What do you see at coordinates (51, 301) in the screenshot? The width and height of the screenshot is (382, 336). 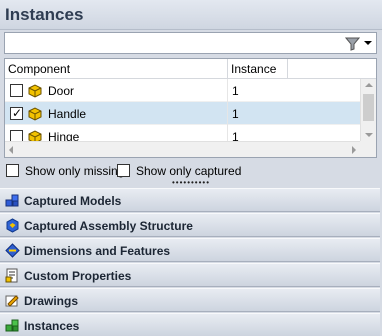 I see `section-label: Drawings` at bounding box center [51, 301].